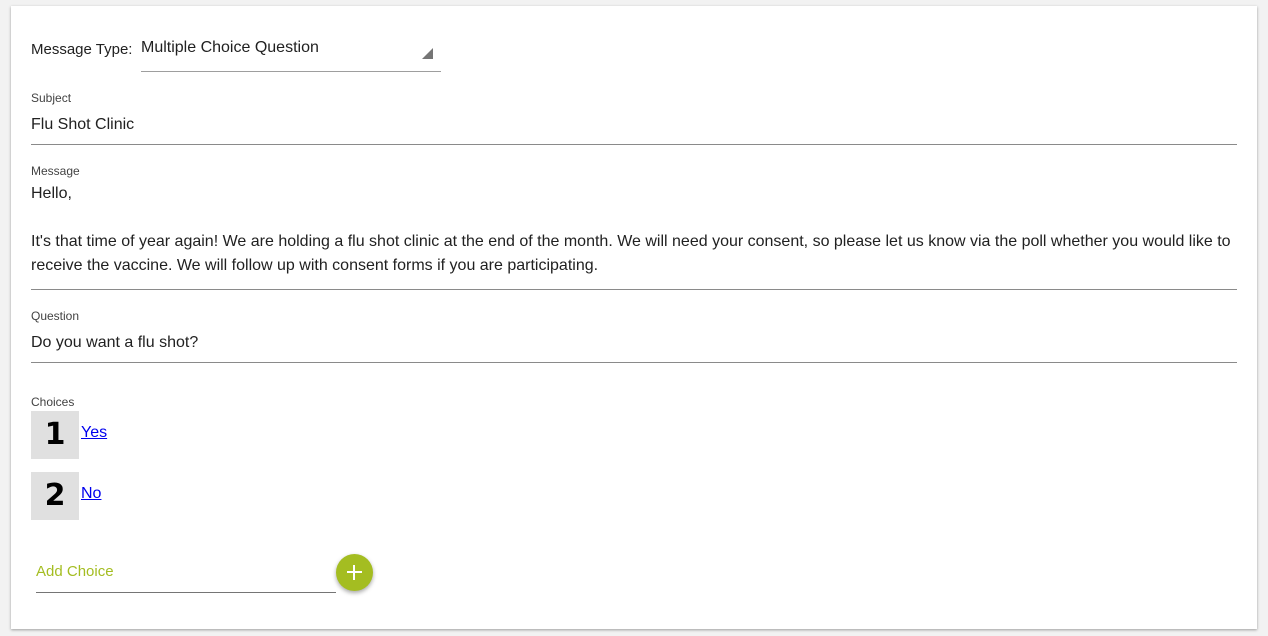  I want to click on dropdown-arrow-icon, so click(427, 53).